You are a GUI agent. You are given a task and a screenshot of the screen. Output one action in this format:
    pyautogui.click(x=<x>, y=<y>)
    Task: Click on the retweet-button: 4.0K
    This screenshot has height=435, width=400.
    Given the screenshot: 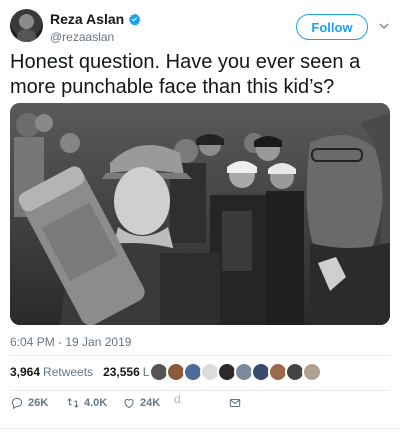 What is the action you would take?
    pyautogui.click(x=86, y=403)
    